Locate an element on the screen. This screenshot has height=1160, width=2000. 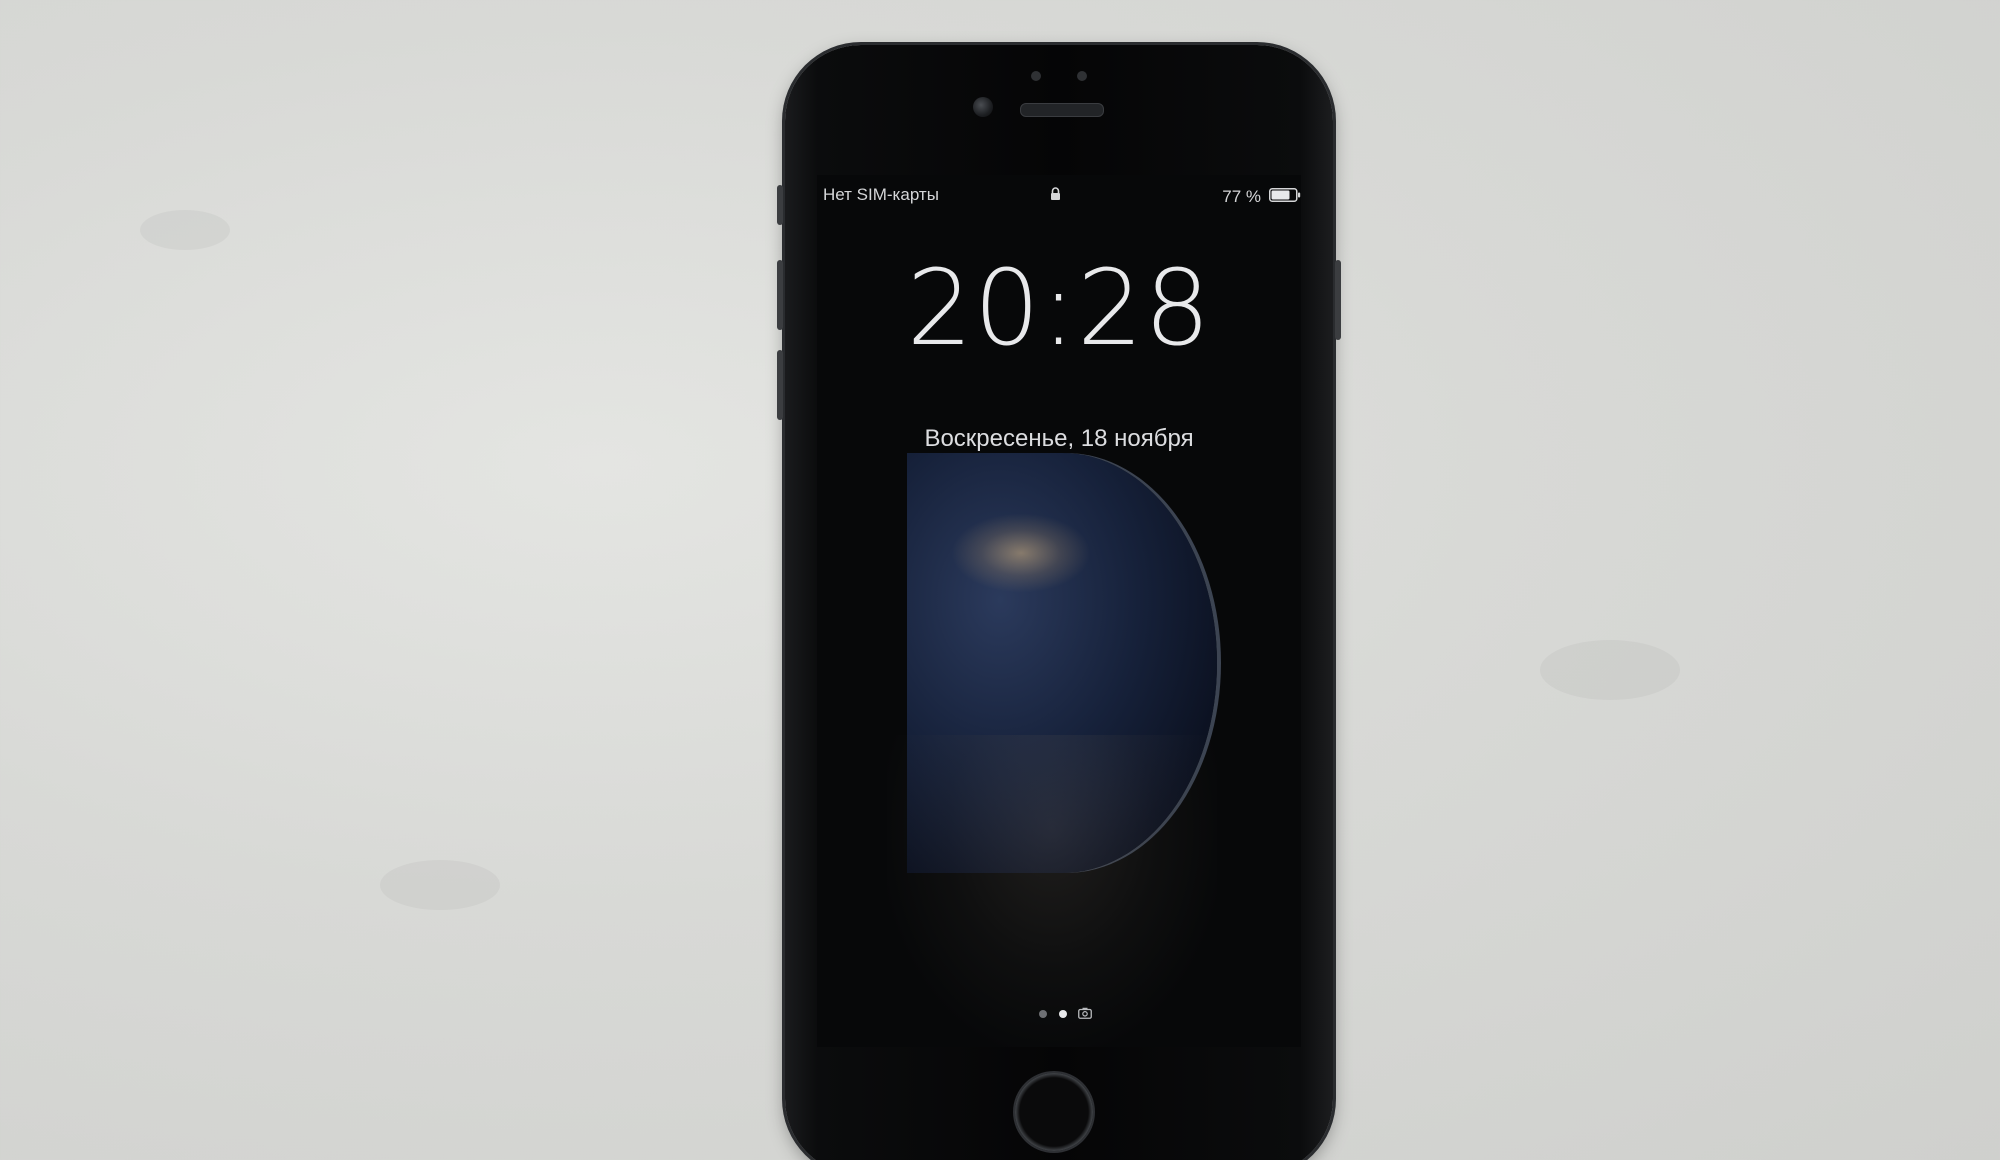
battery-percent: 77 % is located at coordinates (1241, 196).